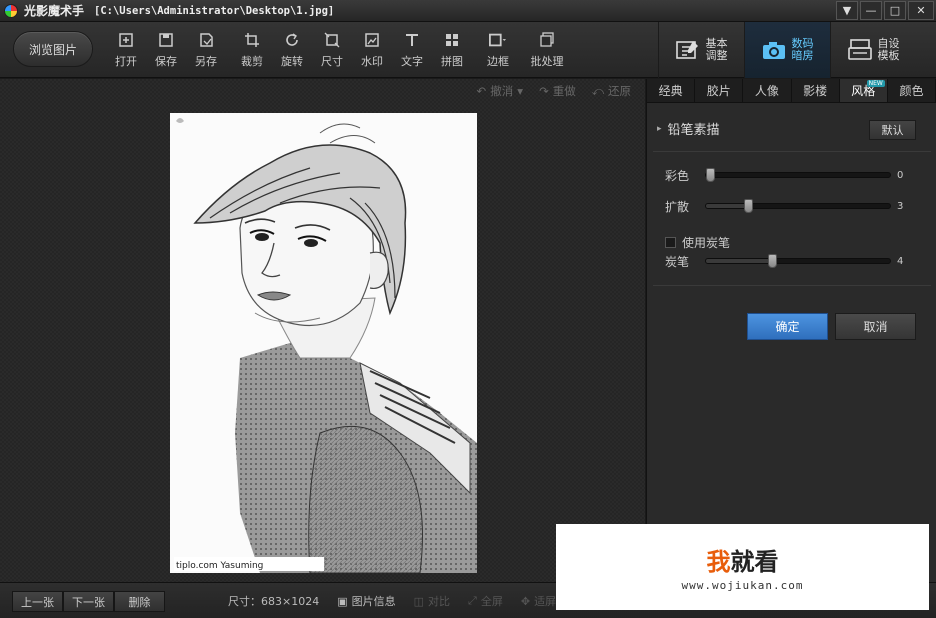  What do you see at coordinates (500, 91) in the screenshot?
I see `undo-button: ↶ 撤消 ▾` at bounding box center [500, 91].